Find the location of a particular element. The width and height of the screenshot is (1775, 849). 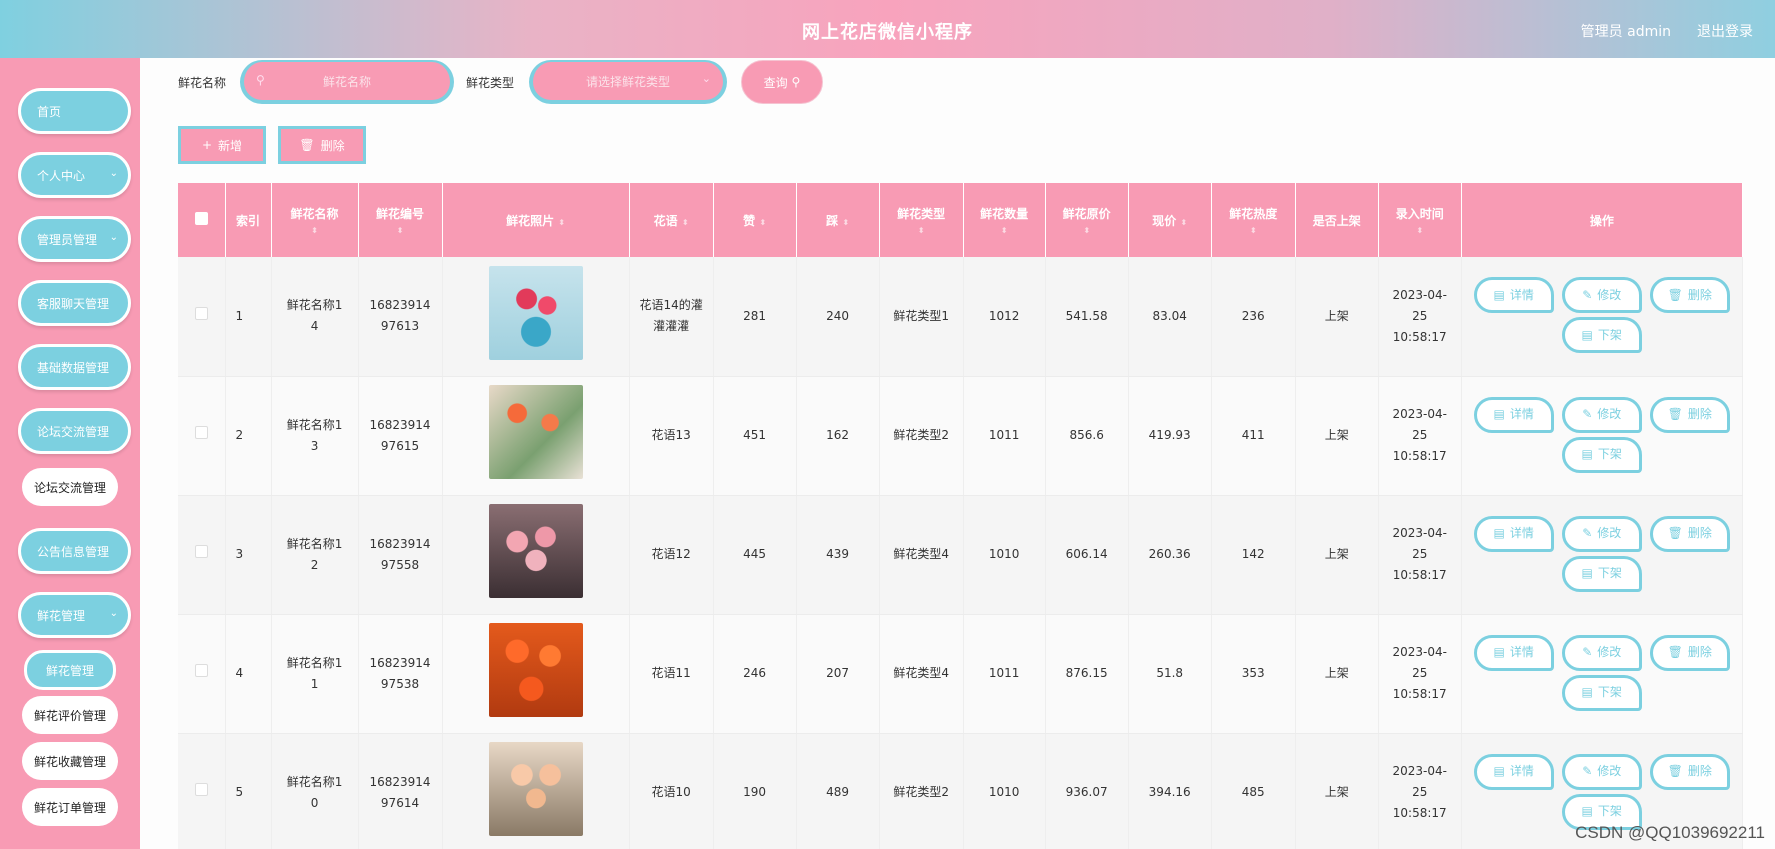

flower-type-label: 鲜花类型 is located at coordinates (490, 83).